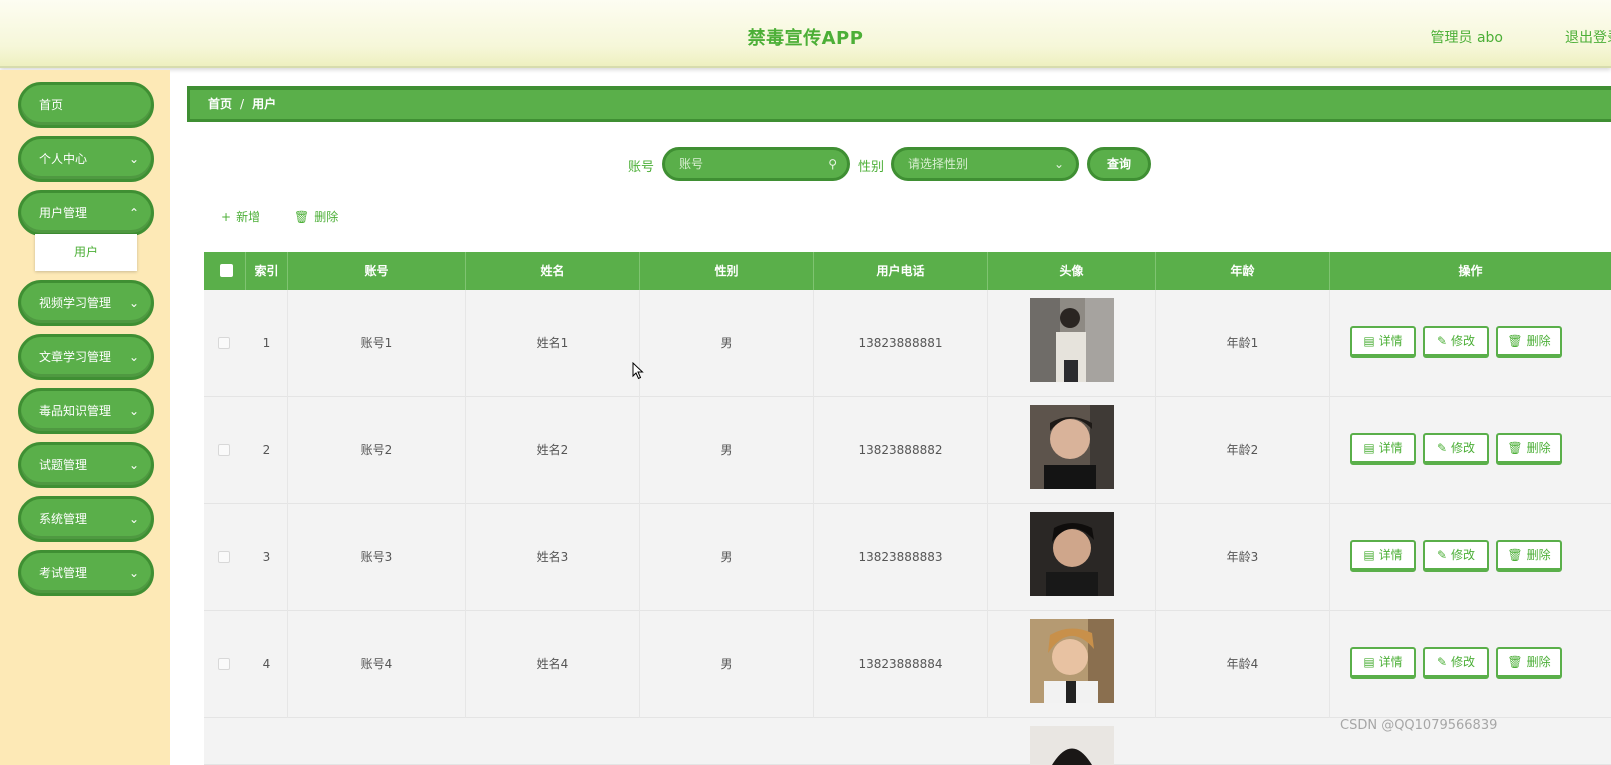  What do you see at coordinates (377, 450) in the screenshot?
I see `cell-account: 账号2` at bounding box center [377, 450].